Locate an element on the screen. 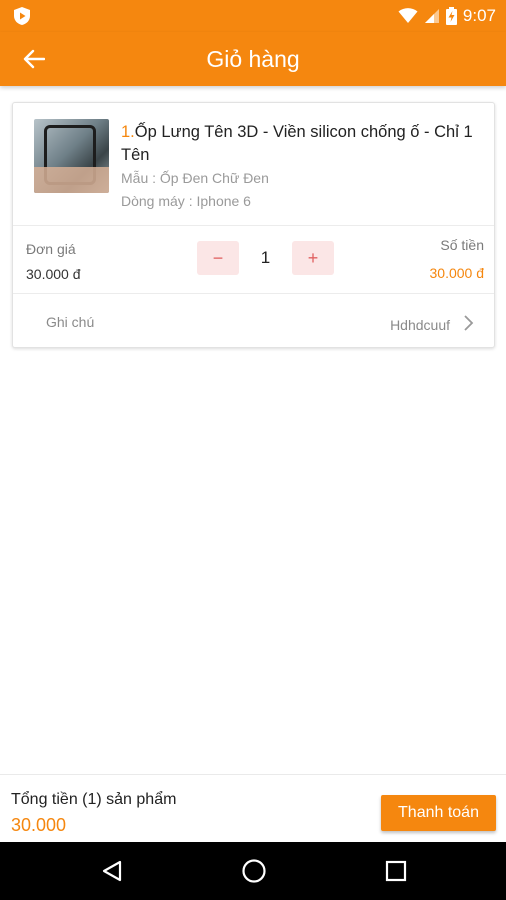 The height and width of the screenshot is (900, 506). decrease-quantity-button: − is located at coordinates (218, 258).